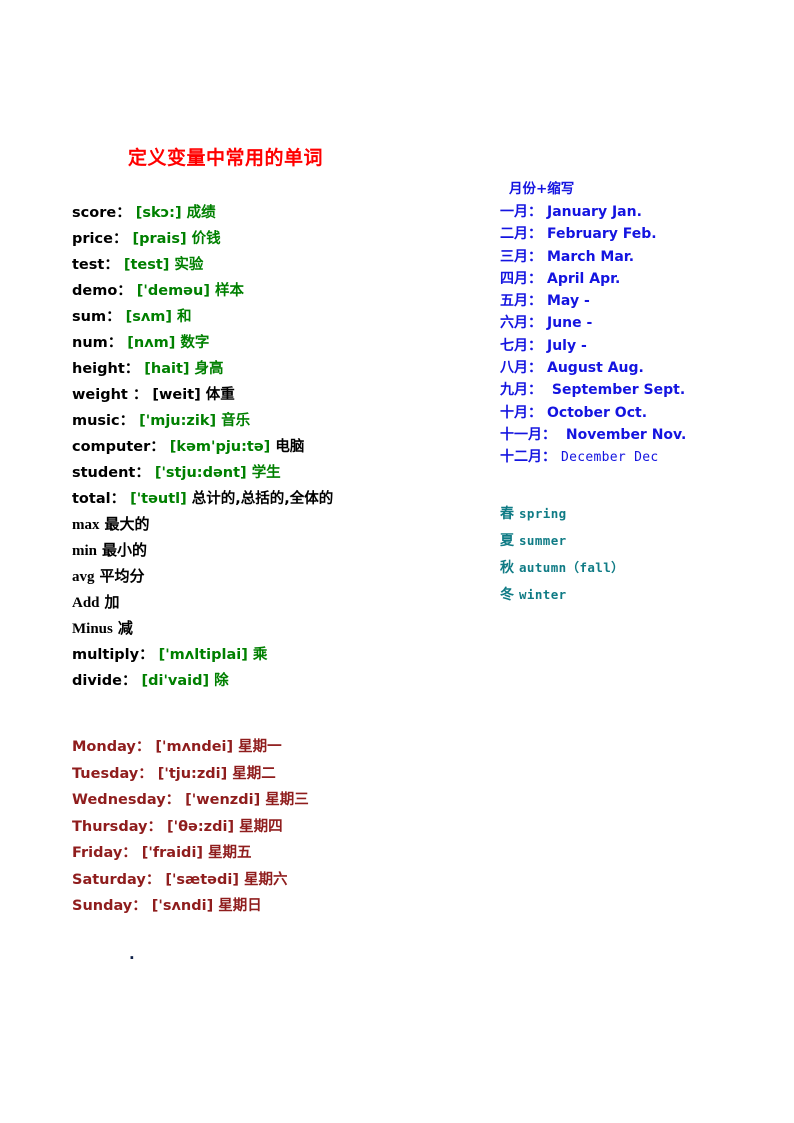 The image size is (794, 1123). Describe the element at coordinates (112, 603) in the screenshot. I see `vocabulary-translation: 加` at that location.